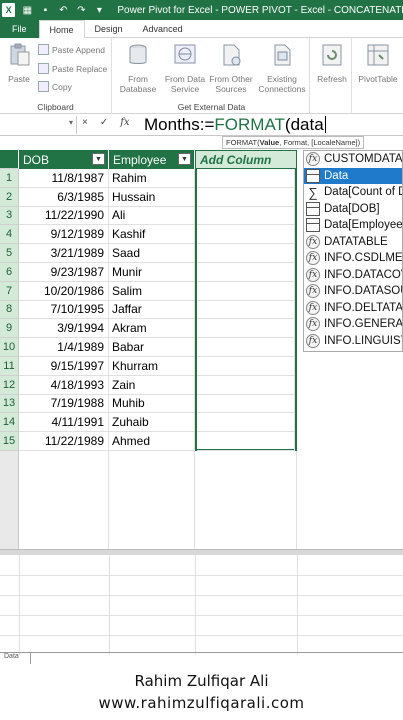  What do you see at coordinates (72, 68) in the screenshot?
I see `paste-replace-button: Paste Replace` at bounding box center [72, 68].